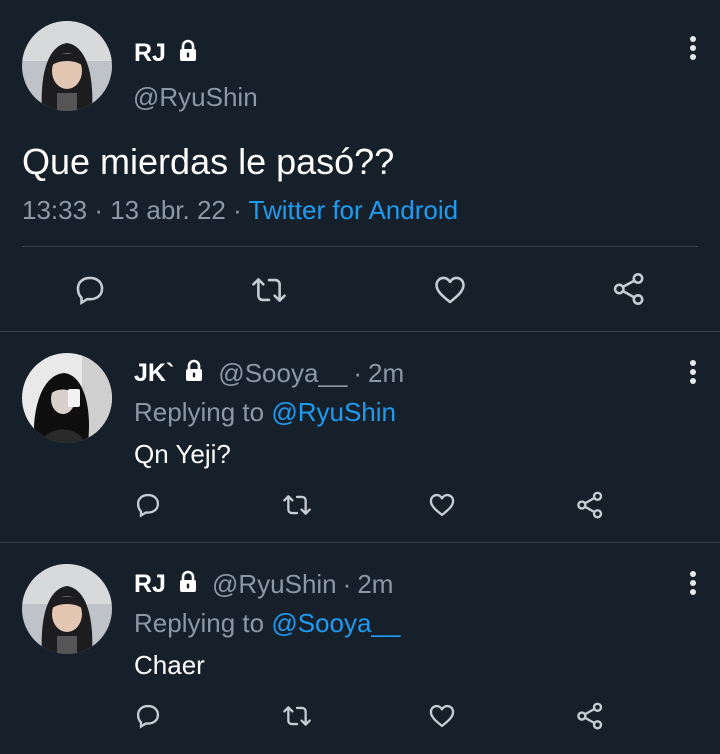 The image size is (720, 754). What do you see at coordinates (55, 210) in the screenshot?
I see `tweet-time: 13:33` at bounding box center [55, 210].